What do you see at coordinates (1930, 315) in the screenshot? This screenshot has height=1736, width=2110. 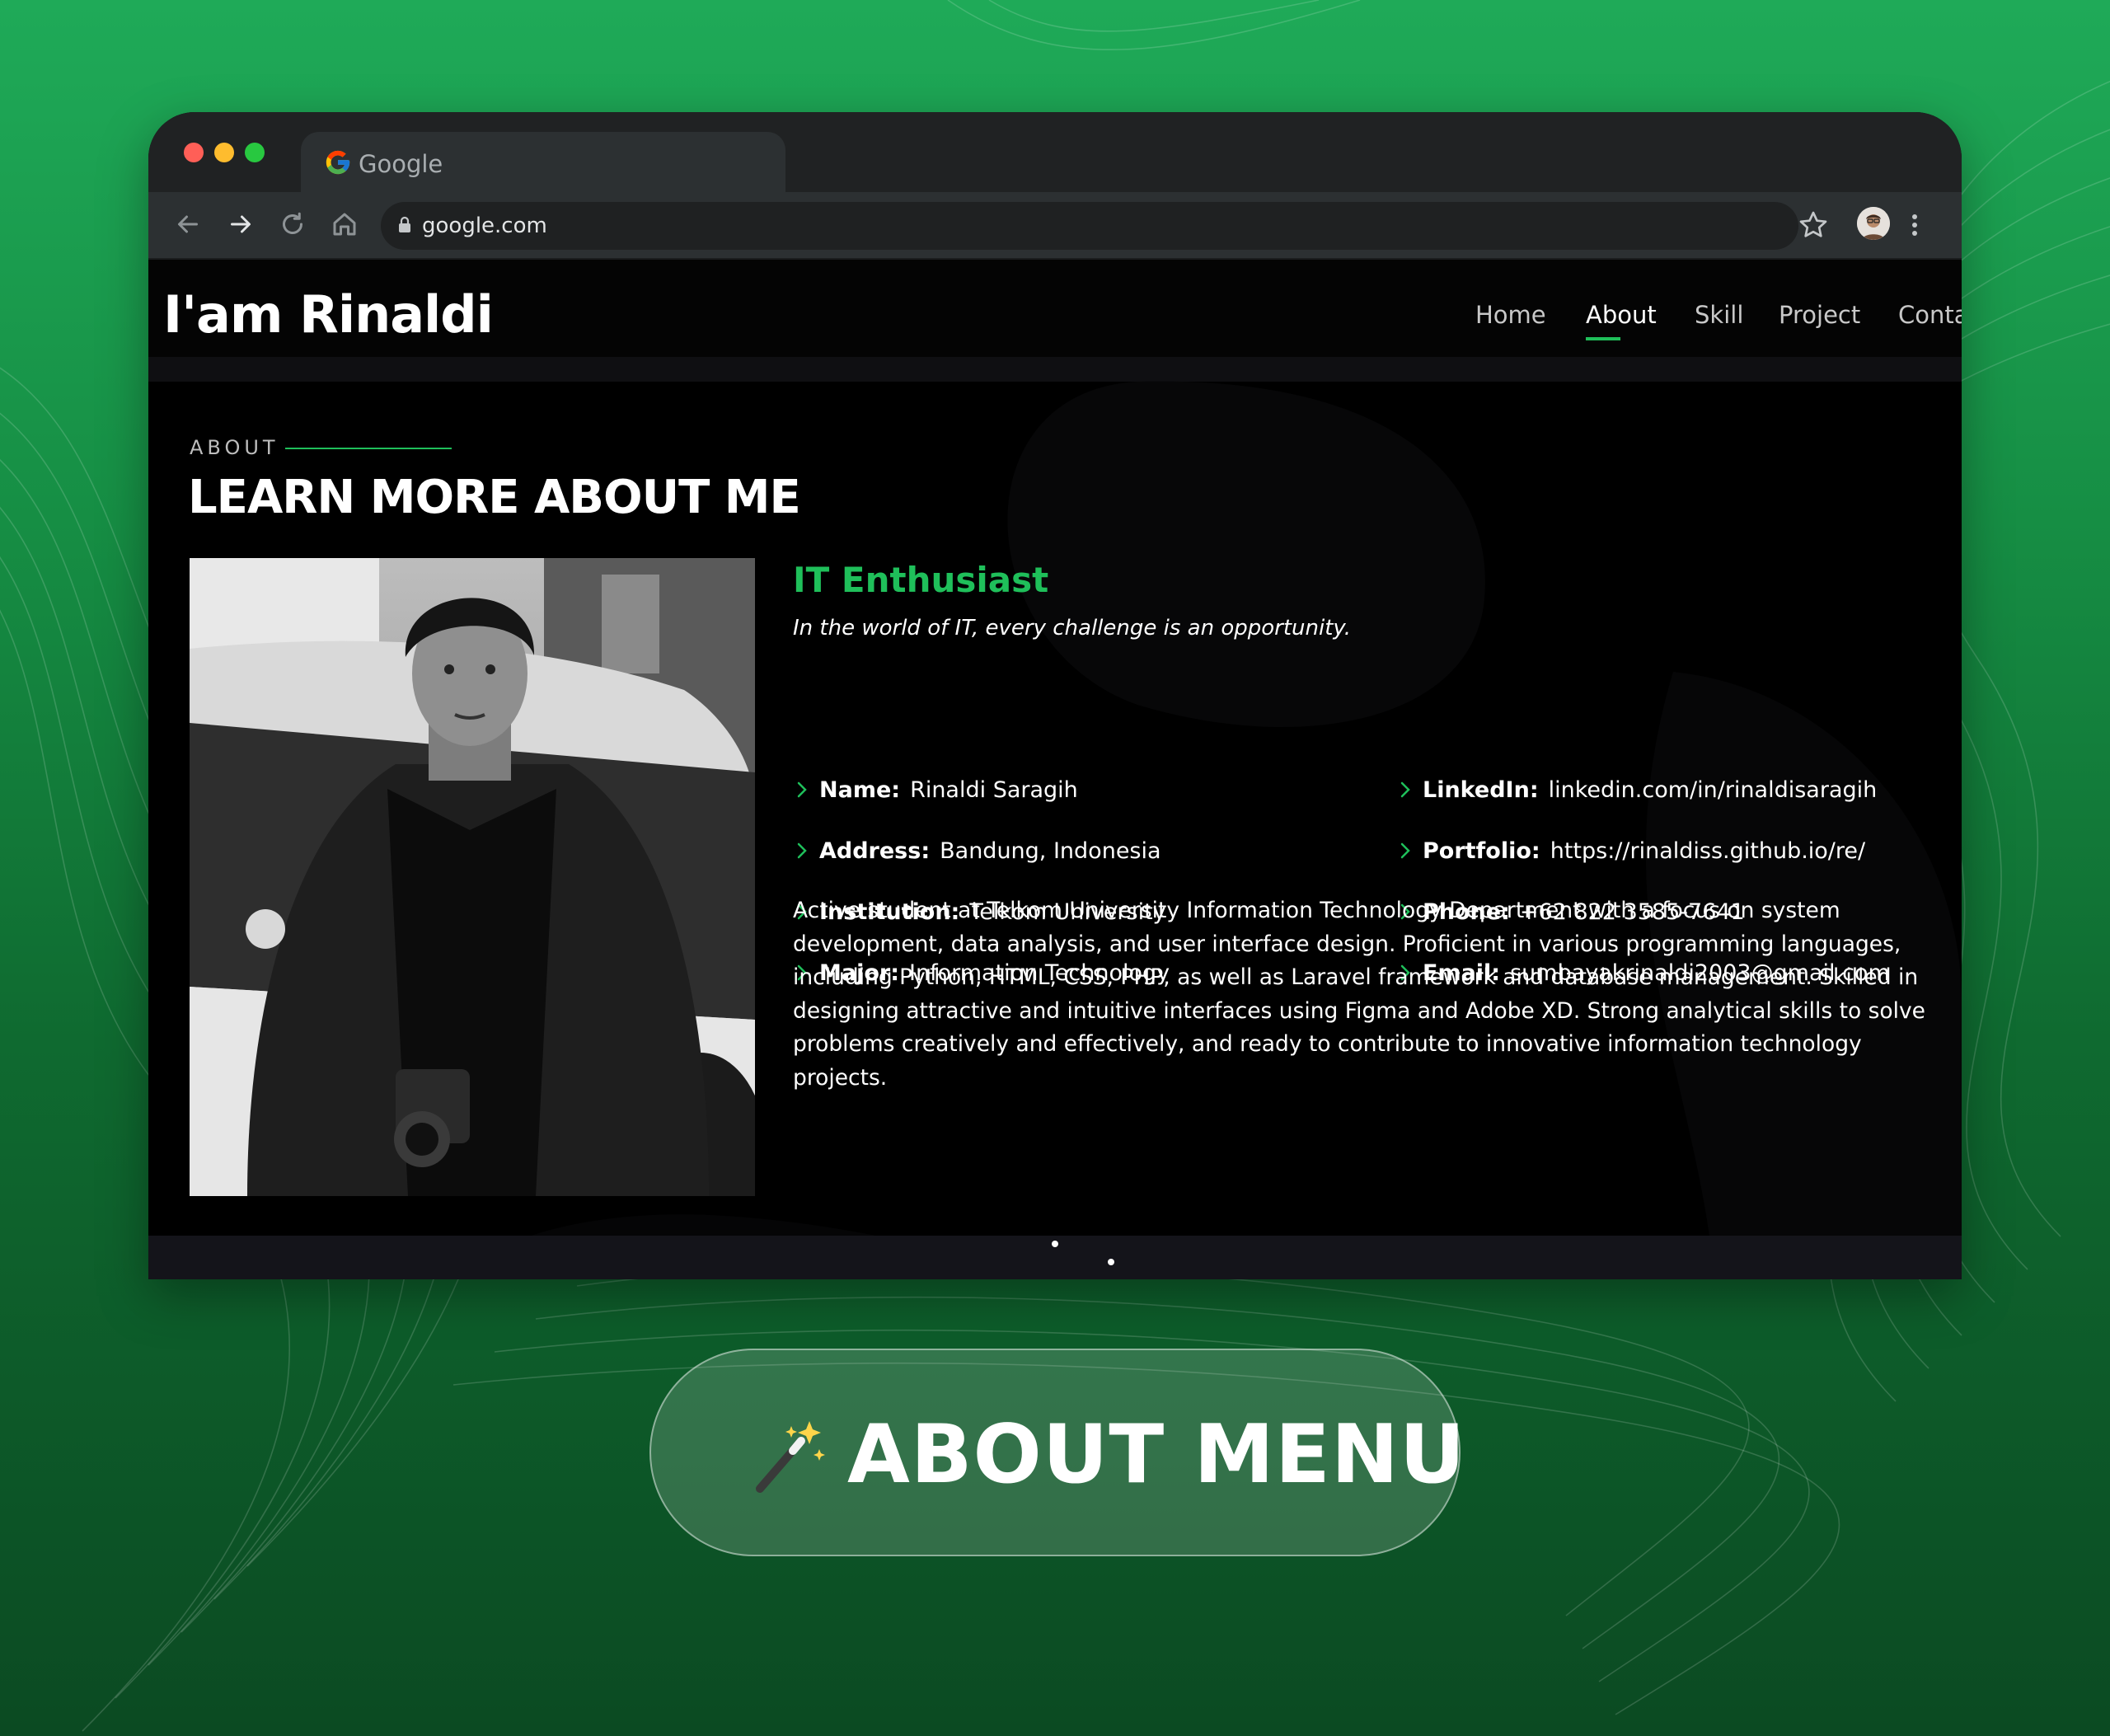 I see `nav-contact: Conta` at bounding box center [1930, 315].